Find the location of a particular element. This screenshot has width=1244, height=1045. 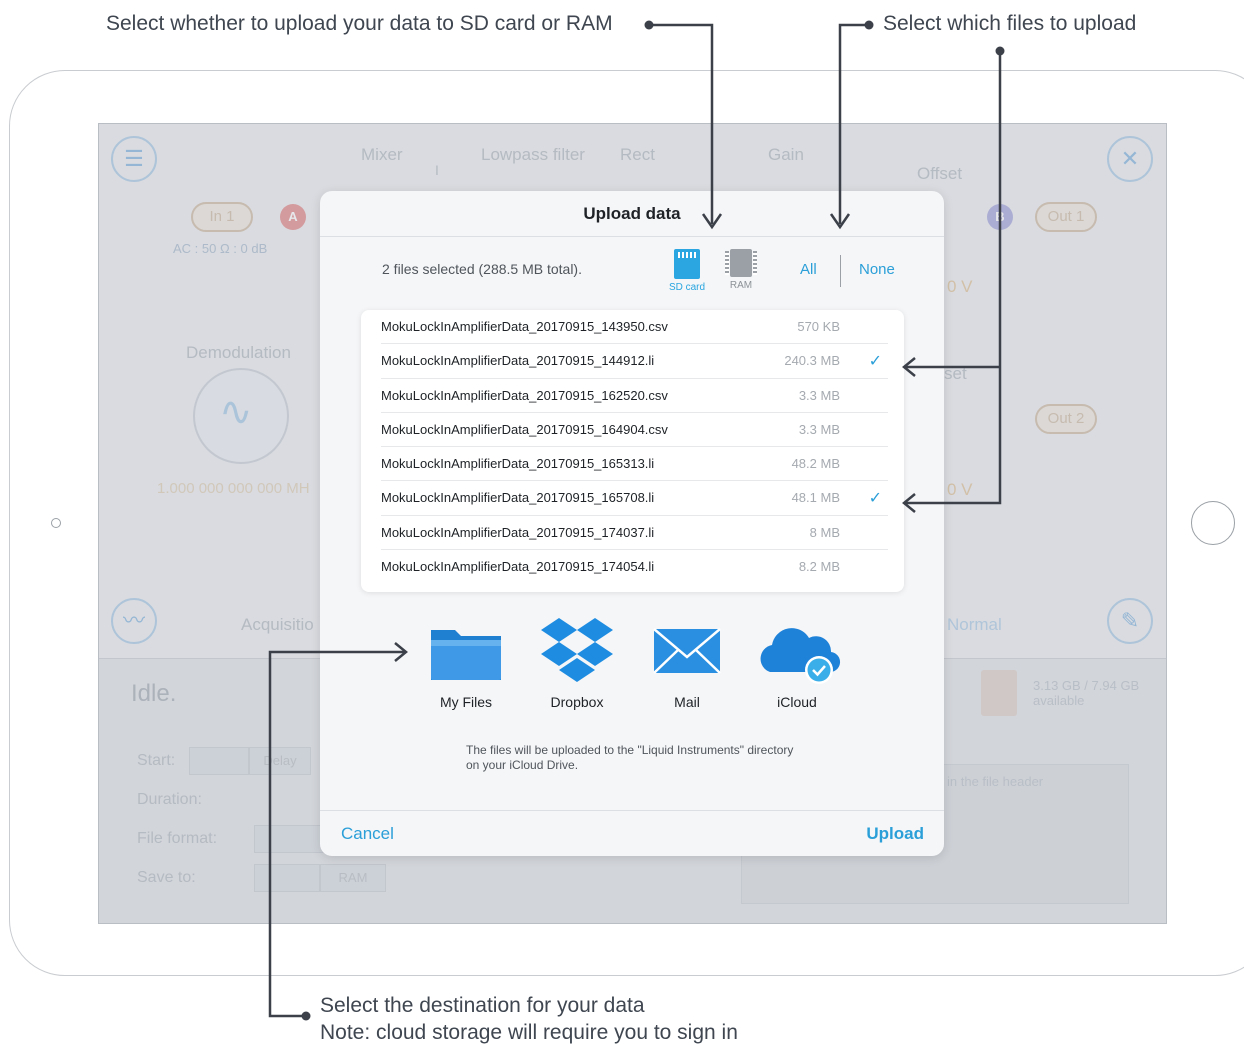

home-button is located at coordinates (1213, 523).